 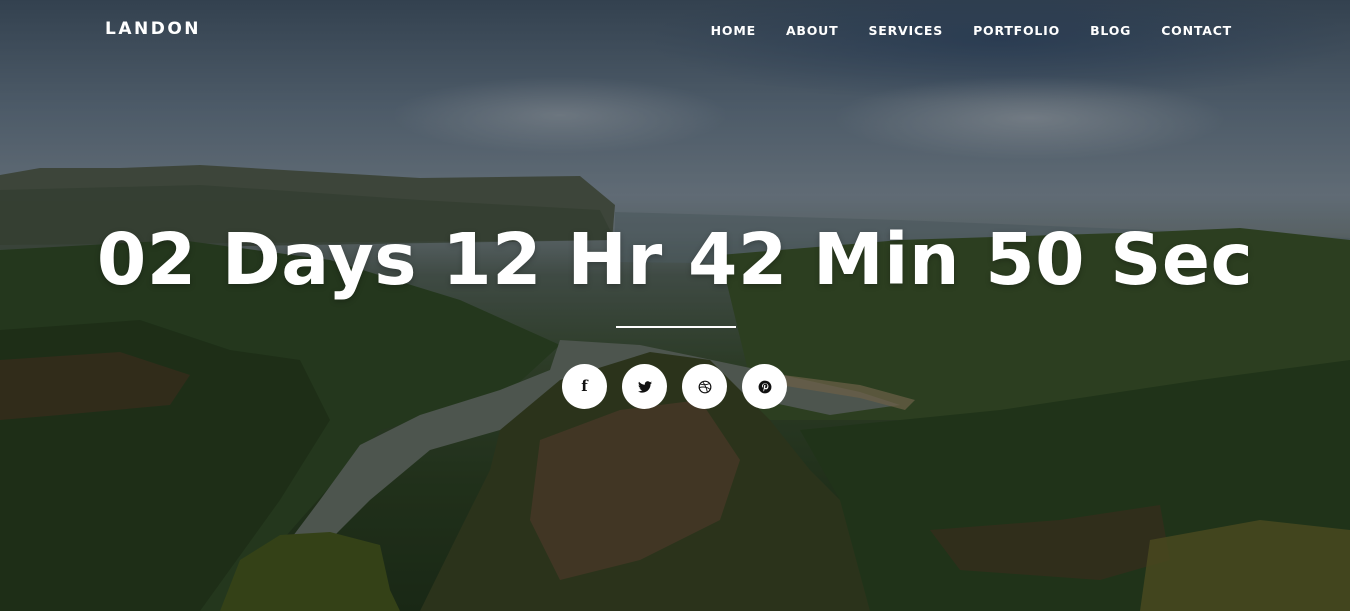 I want to click on nav-item-blog: BLOG, so click(x=1110, y=30).